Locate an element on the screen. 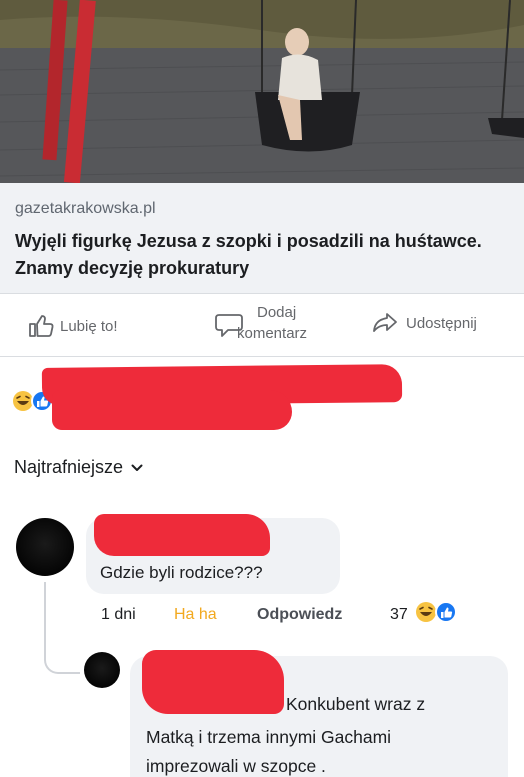 This screenshot has height=777, width=524. like-label: Lubię to! is located at coordinates (89, 326).